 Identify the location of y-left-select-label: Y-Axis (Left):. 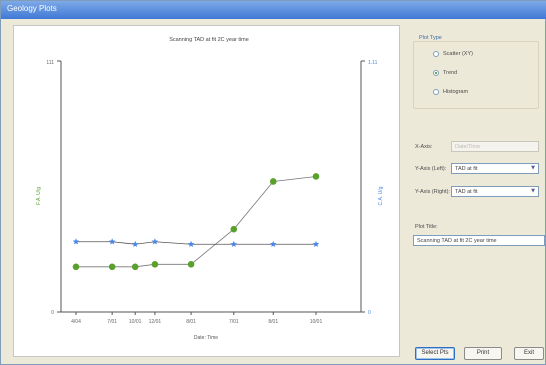
(431, 169).